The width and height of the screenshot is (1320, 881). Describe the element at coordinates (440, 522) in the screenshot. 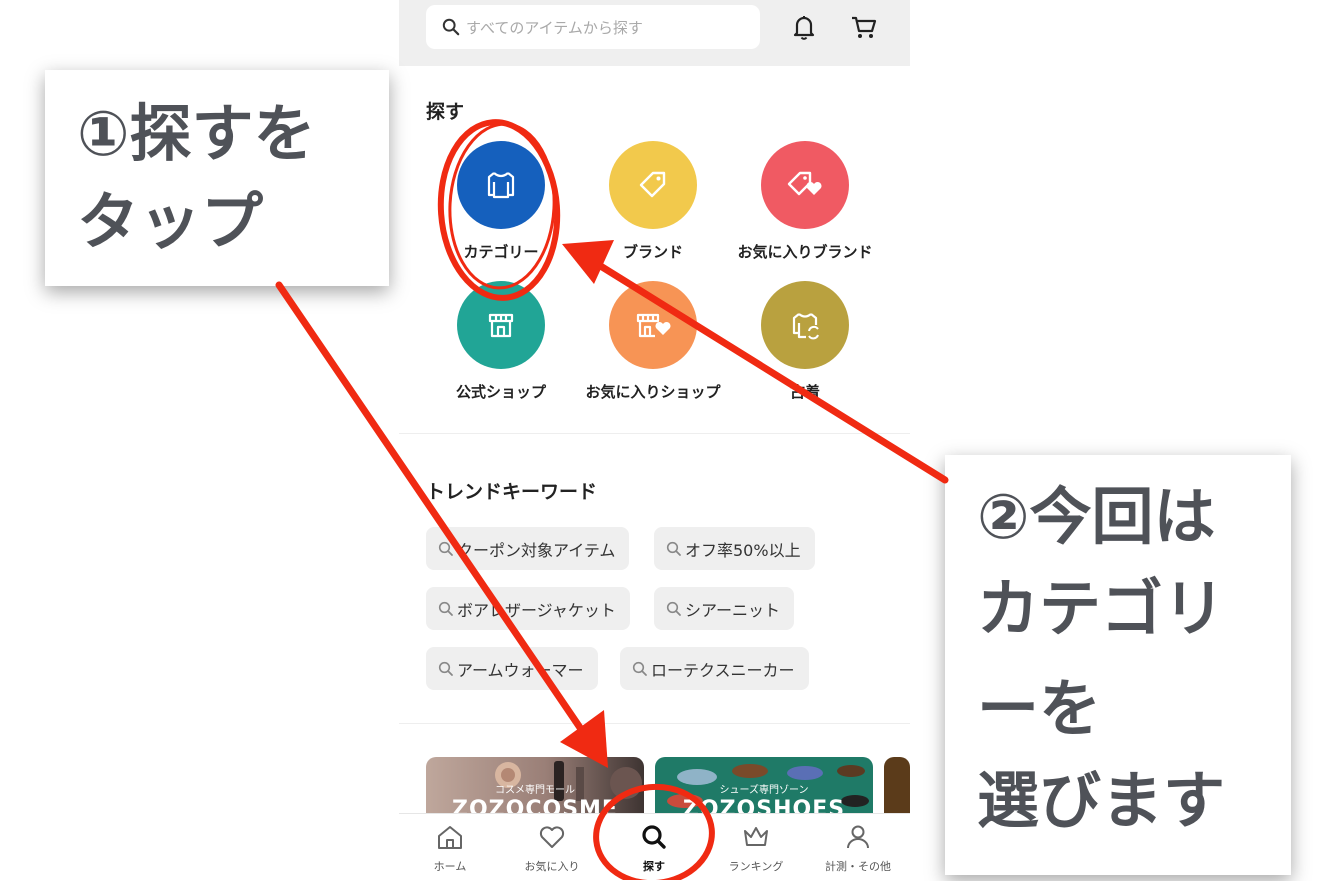

I see `arrow-to-explore-tab` at that location.